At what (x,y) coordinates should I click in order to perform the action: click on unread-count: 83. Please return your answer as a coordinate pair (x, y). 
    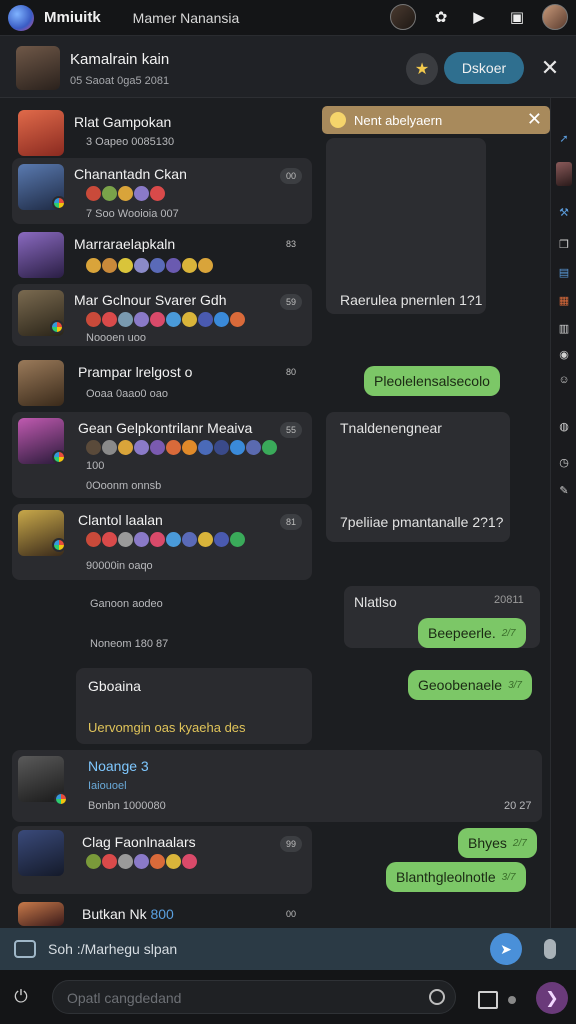
    Looking at the image, I should click on (290, 244).